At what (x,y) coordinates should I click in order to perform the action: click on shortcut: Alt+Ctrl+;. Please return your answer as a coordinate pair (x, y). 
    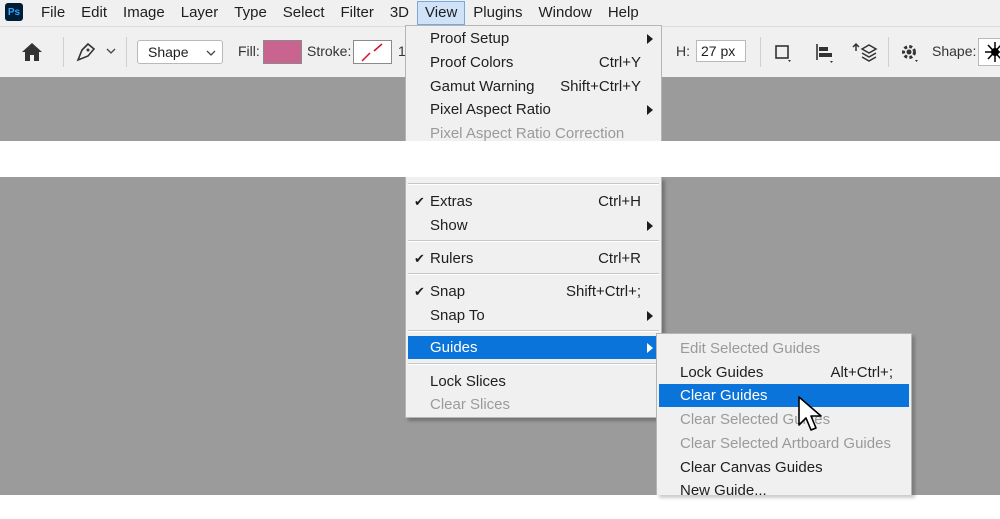
    Looking at the image, I should click on (861, 372).